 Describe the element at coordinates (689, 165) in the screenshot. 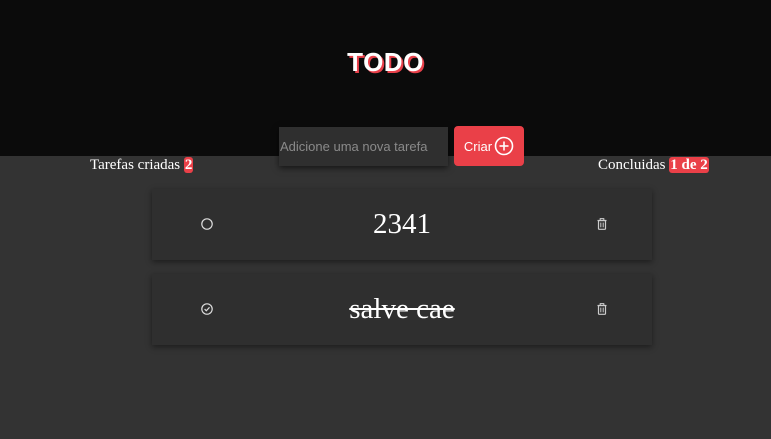

I see `completed-tasks-badge: 1 de 2` at that location.